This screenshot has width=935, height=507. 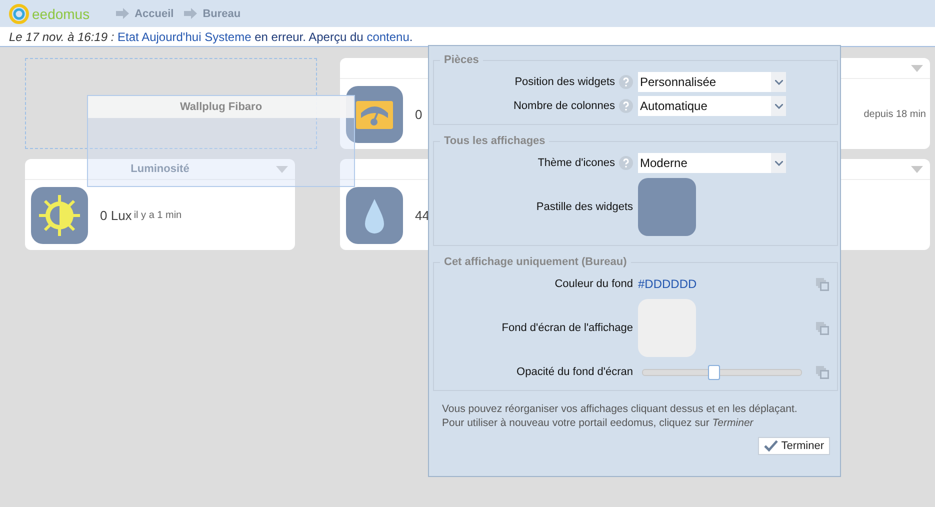 I want to click on widget-time: il y a 1 min, so click(x=158, y=215).